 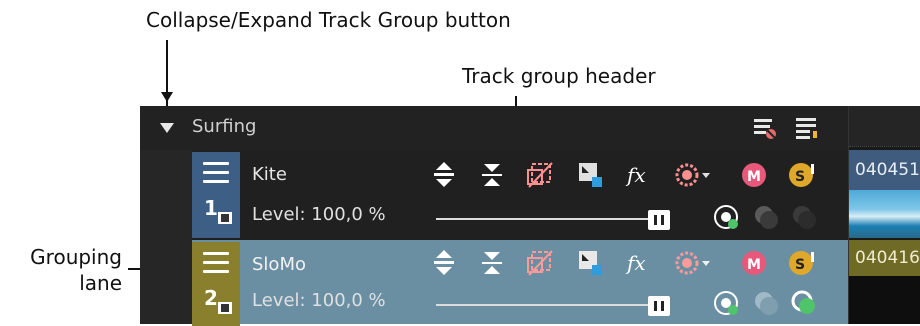 What do you see at coordinates (216, 195) in the screenshot?
I see `track-number-block: 1` at bounding box center [216, 195].